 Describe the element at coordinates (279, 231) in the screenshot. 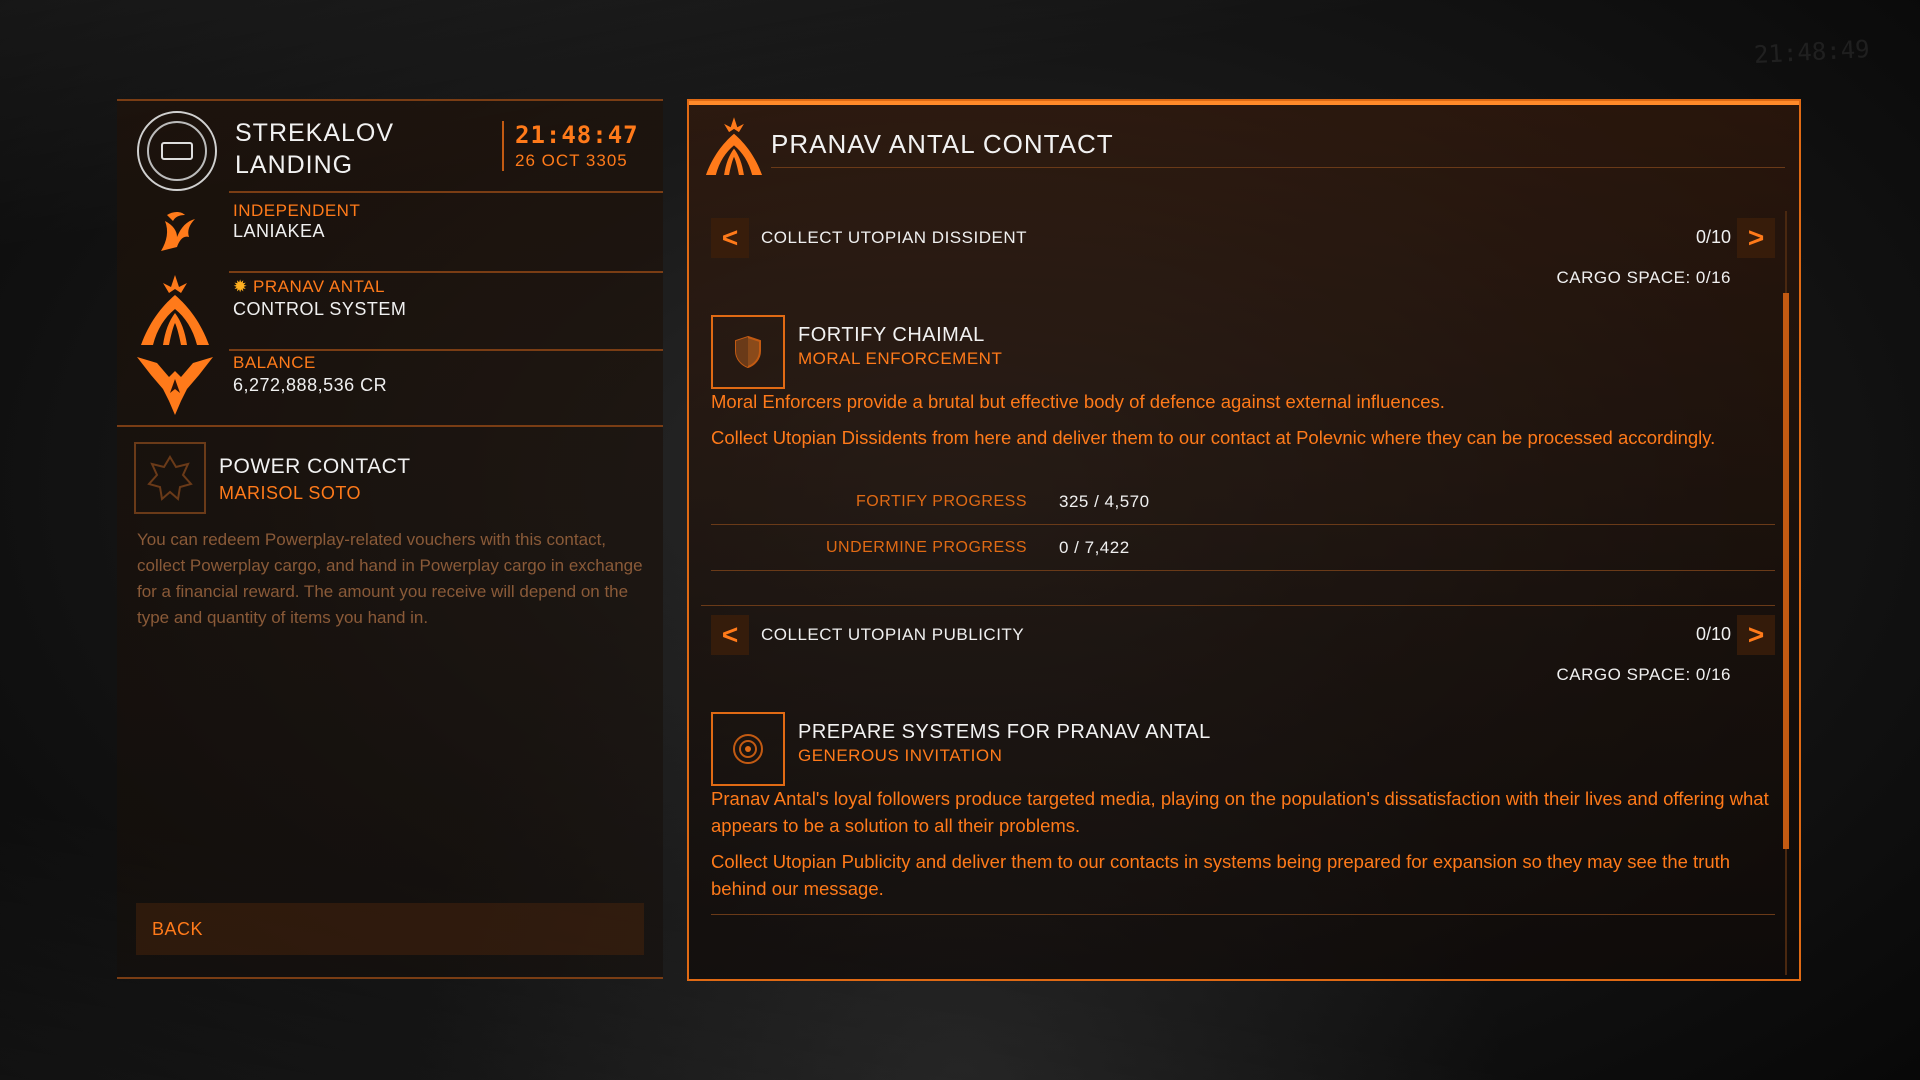

I see `faction-name: LANIAKEA` at that location.